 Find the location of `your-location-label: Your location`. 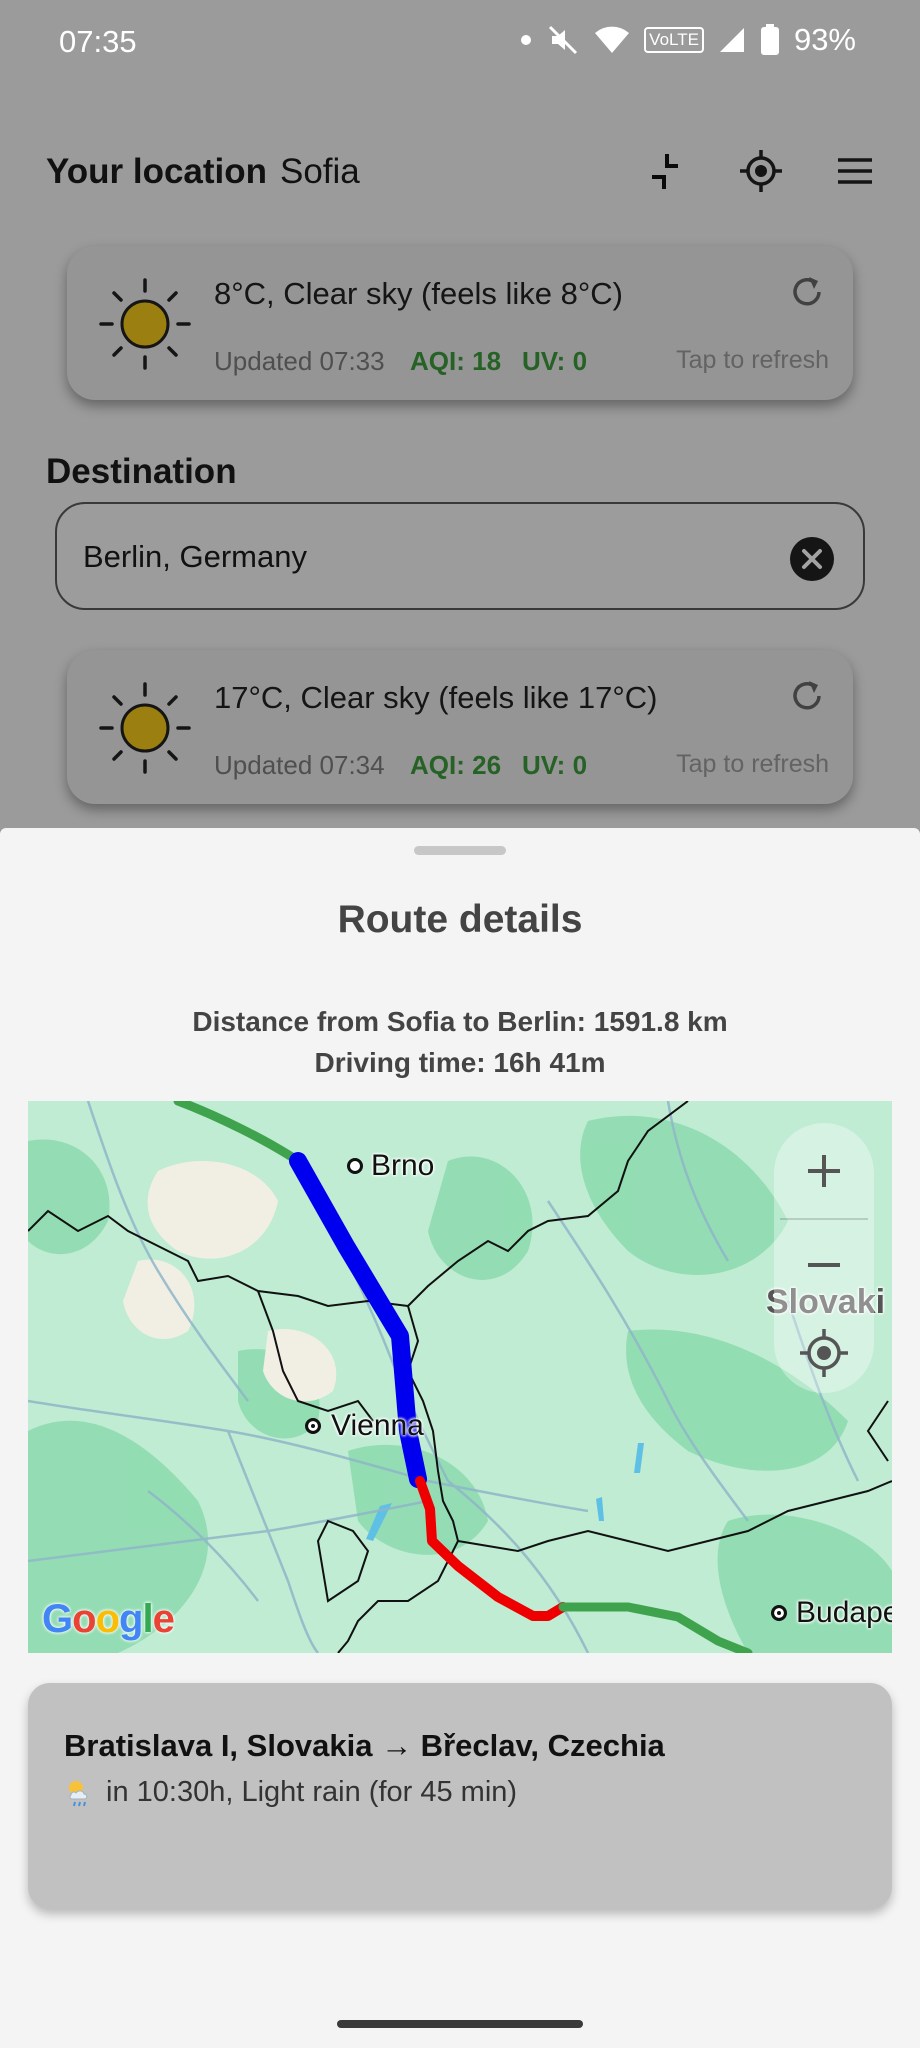

your-location-label: Your location is located at coordinates (157, 171).